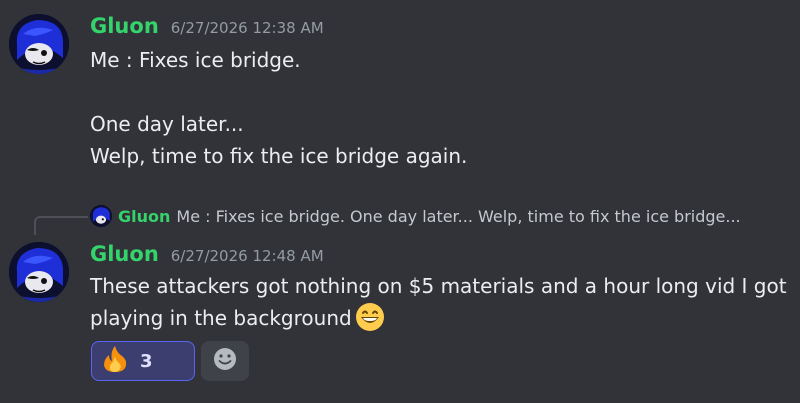 The height and width of the screenshot is (403, 800). I want to click on message-line: playing in the background, so click(221, 318).